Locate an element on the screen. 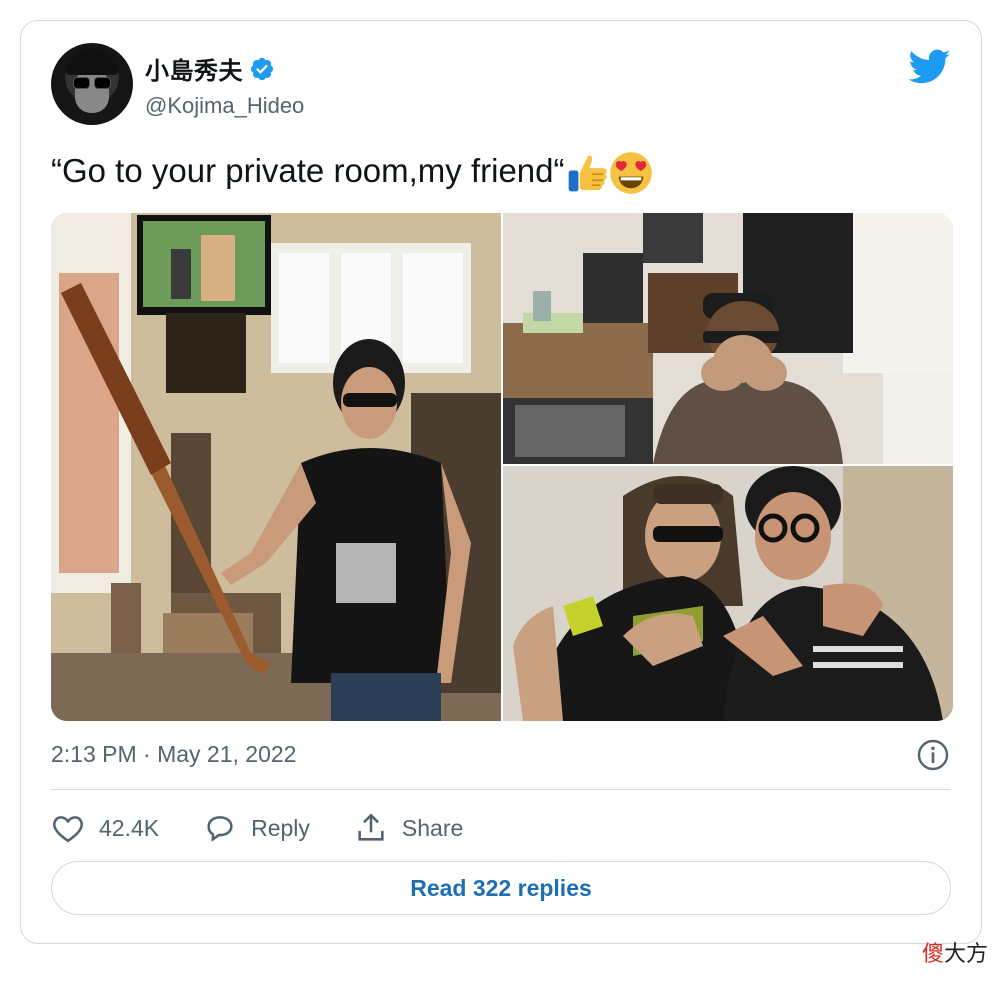 The width and height of the screenshot is (1008, 989). watermark-first: 傻 is located at coordinates (932, 953).